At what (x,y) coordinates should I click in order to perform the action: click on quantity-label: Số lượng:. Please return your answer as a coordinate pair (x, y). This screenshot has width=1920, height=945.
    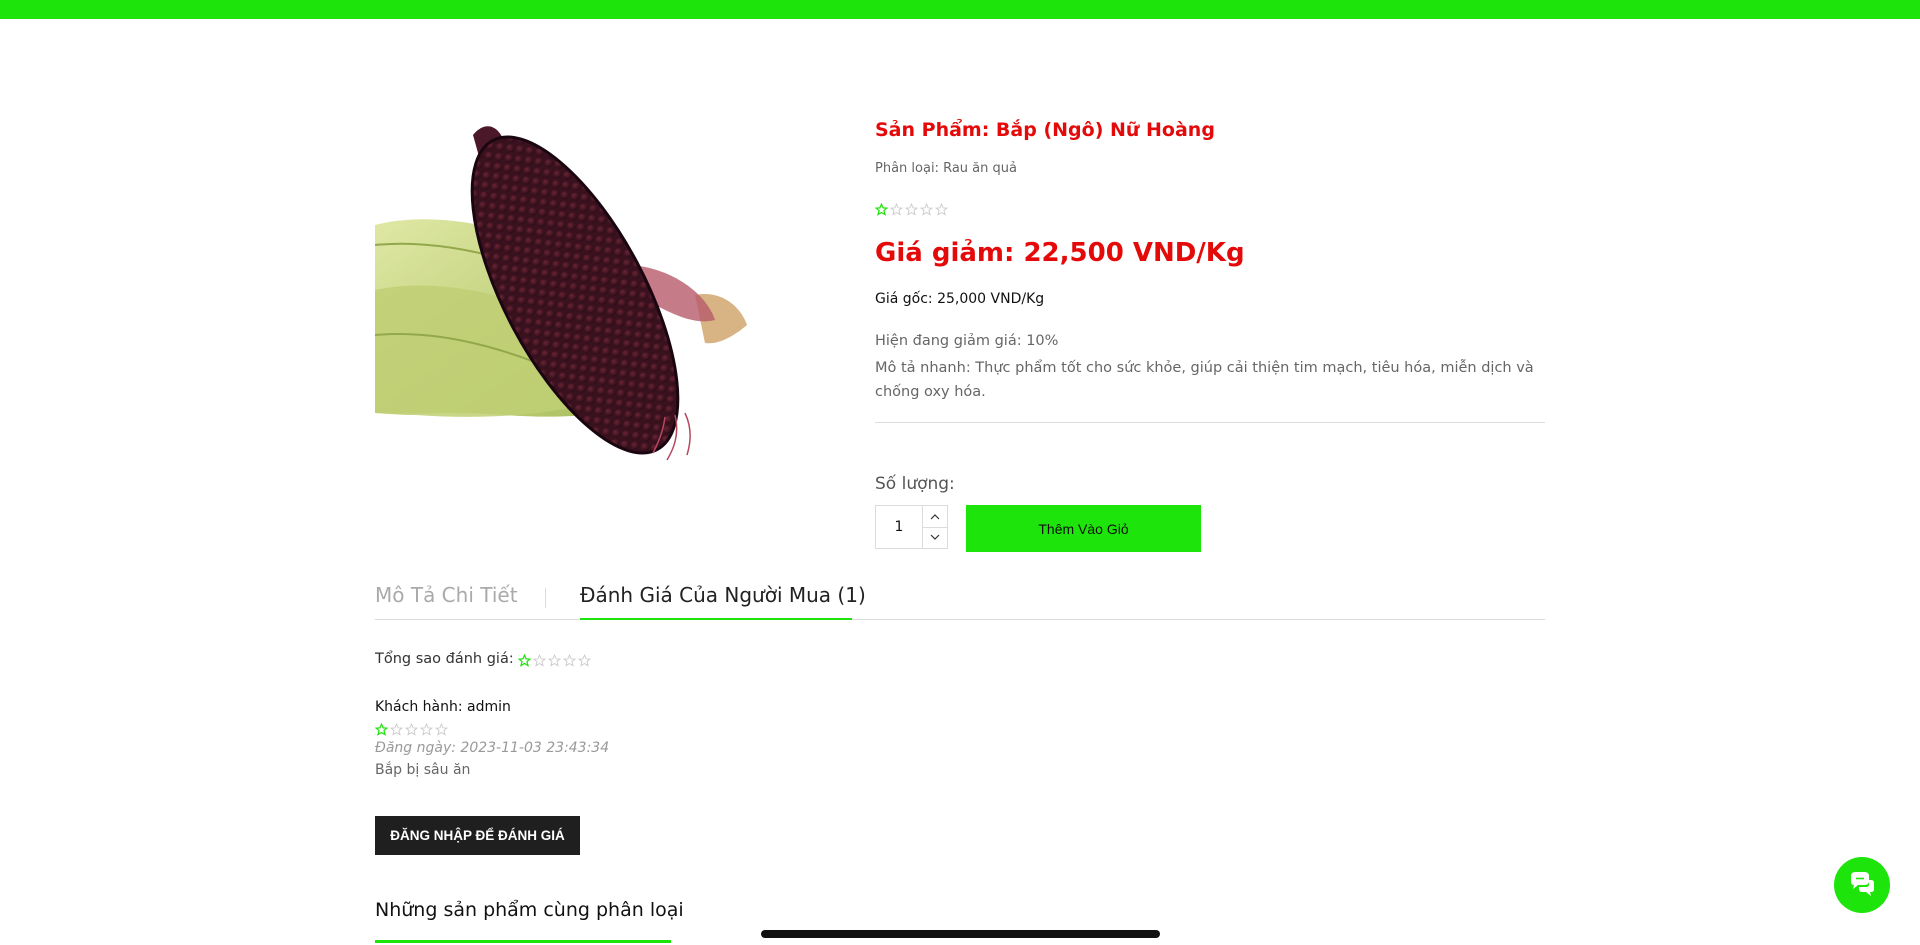
    Looking at the image, I should click on (915, 484).